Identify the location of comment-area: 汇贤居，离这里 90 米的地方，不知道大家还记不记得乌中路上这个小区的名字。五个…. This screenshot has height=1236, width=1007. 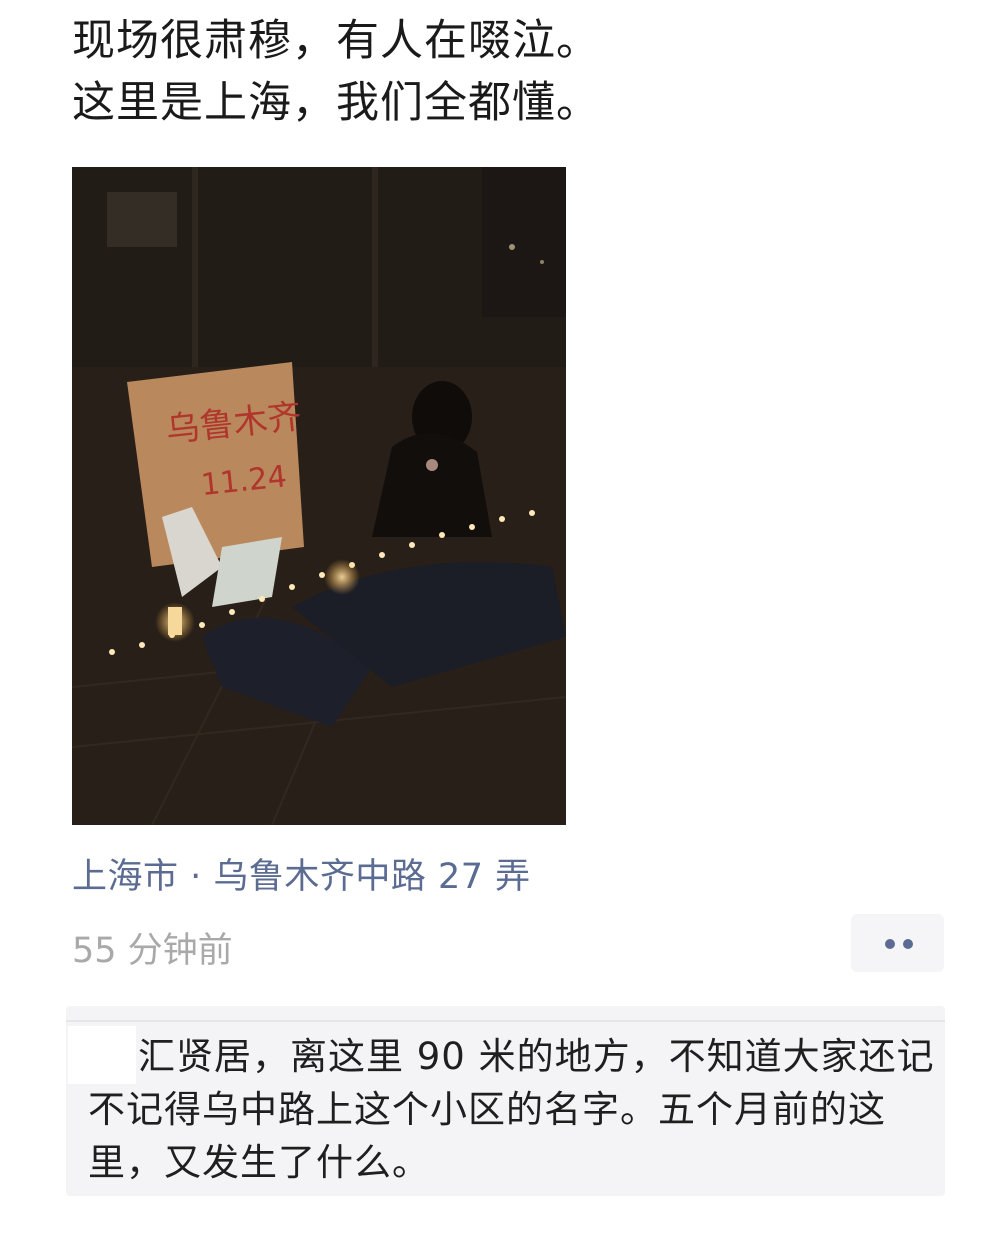
(505, 1101).